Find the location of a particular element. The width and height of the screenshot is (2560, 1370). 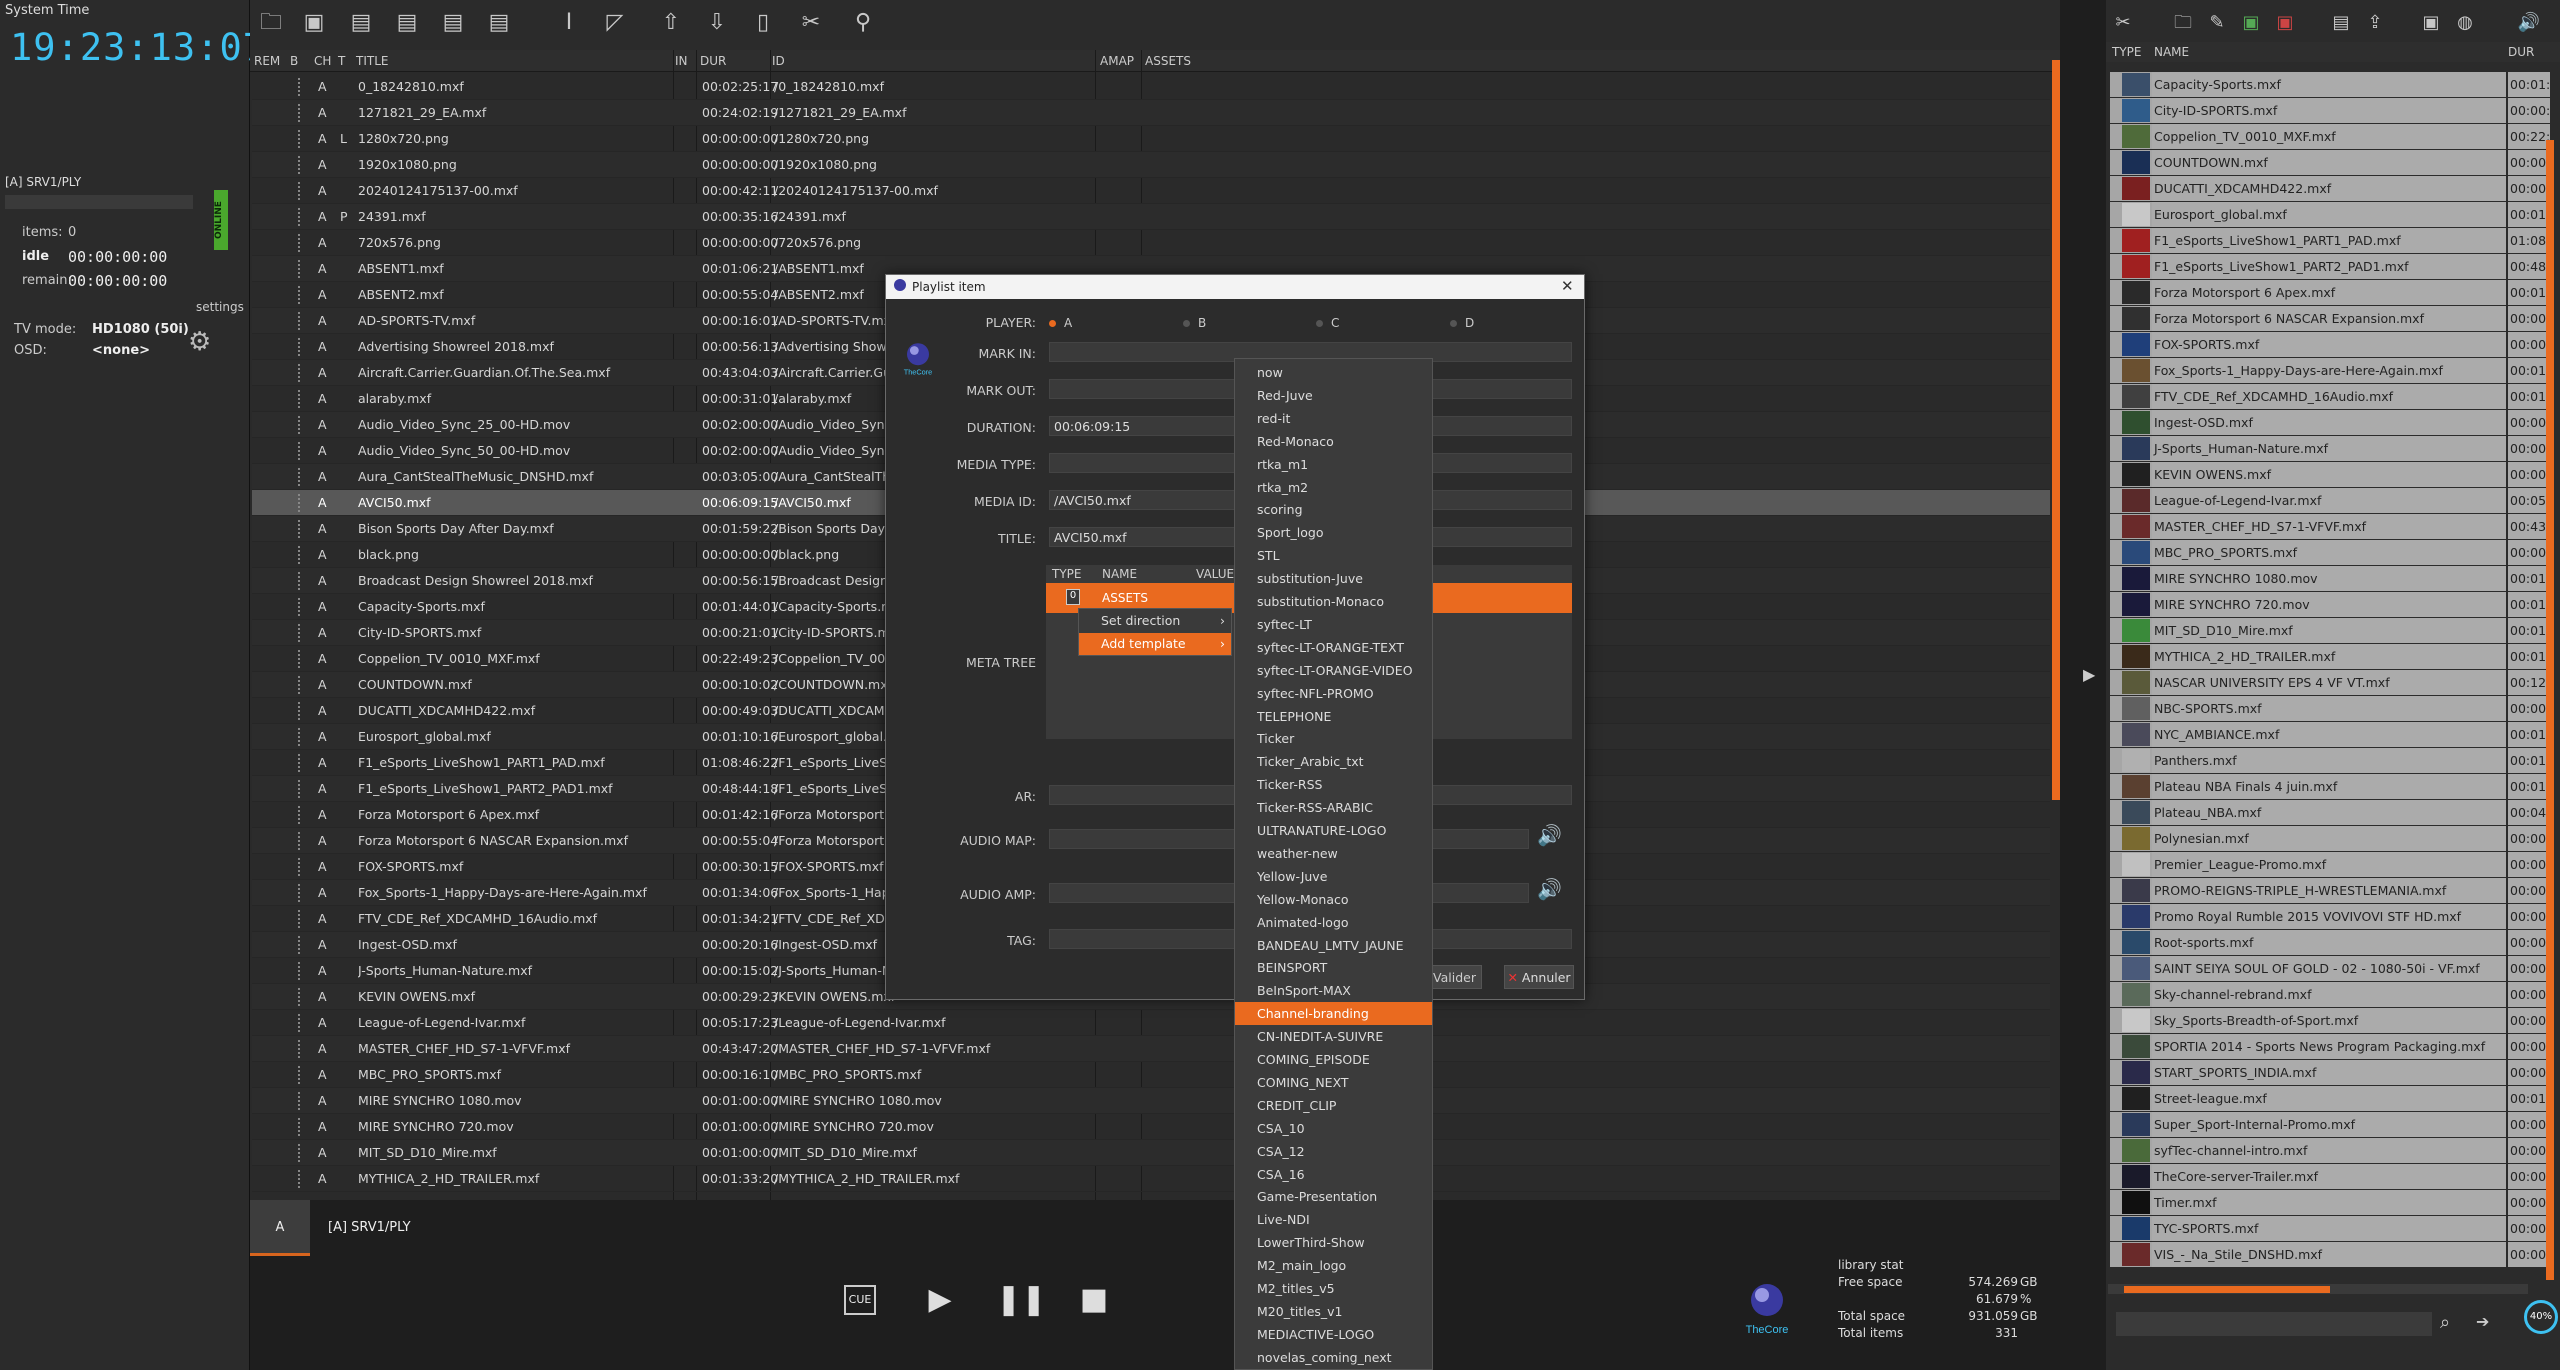

library-row: FOX-SPORTS.mxf 00:00: is located at coordinates (2330, 345).